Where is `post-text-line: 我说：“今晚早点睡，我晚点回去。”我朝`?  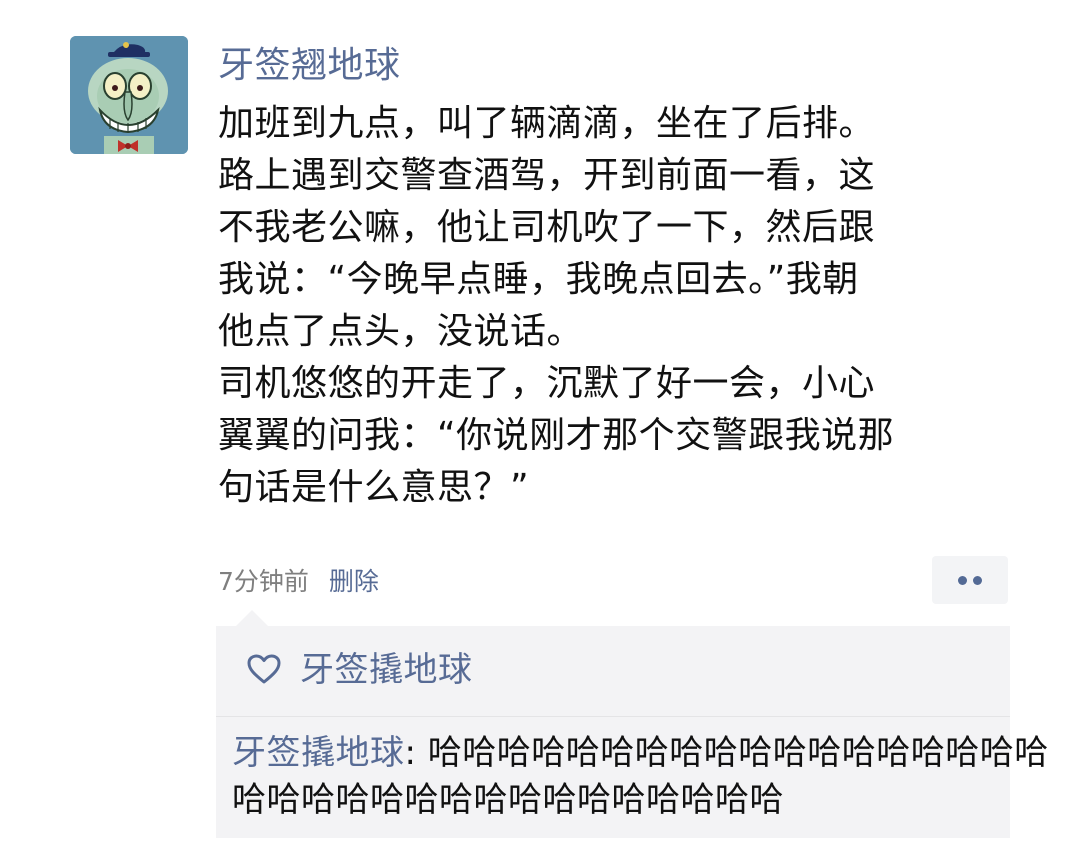
post-text-line: 我说：“今晚早点睡，我晚点回去。”我朝 is located at coordinates (538, 279).